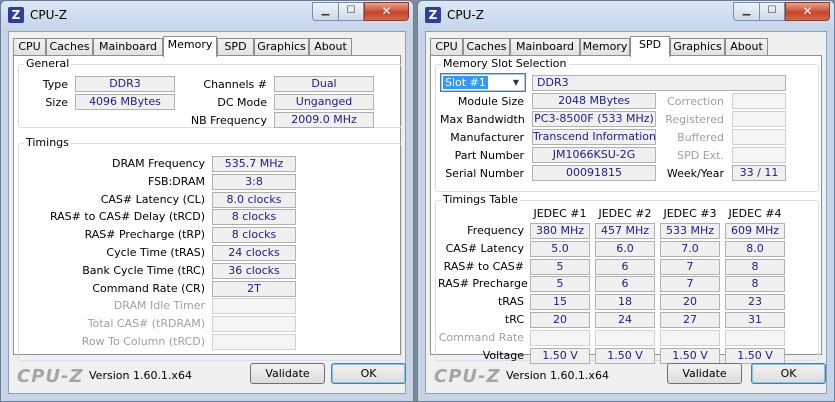 The width and height of the screenshot is (835, 402). Describe the element at coordinates (480, 199) in the screenshot. I see `timings-table-group-title: Timings Table` at that location.